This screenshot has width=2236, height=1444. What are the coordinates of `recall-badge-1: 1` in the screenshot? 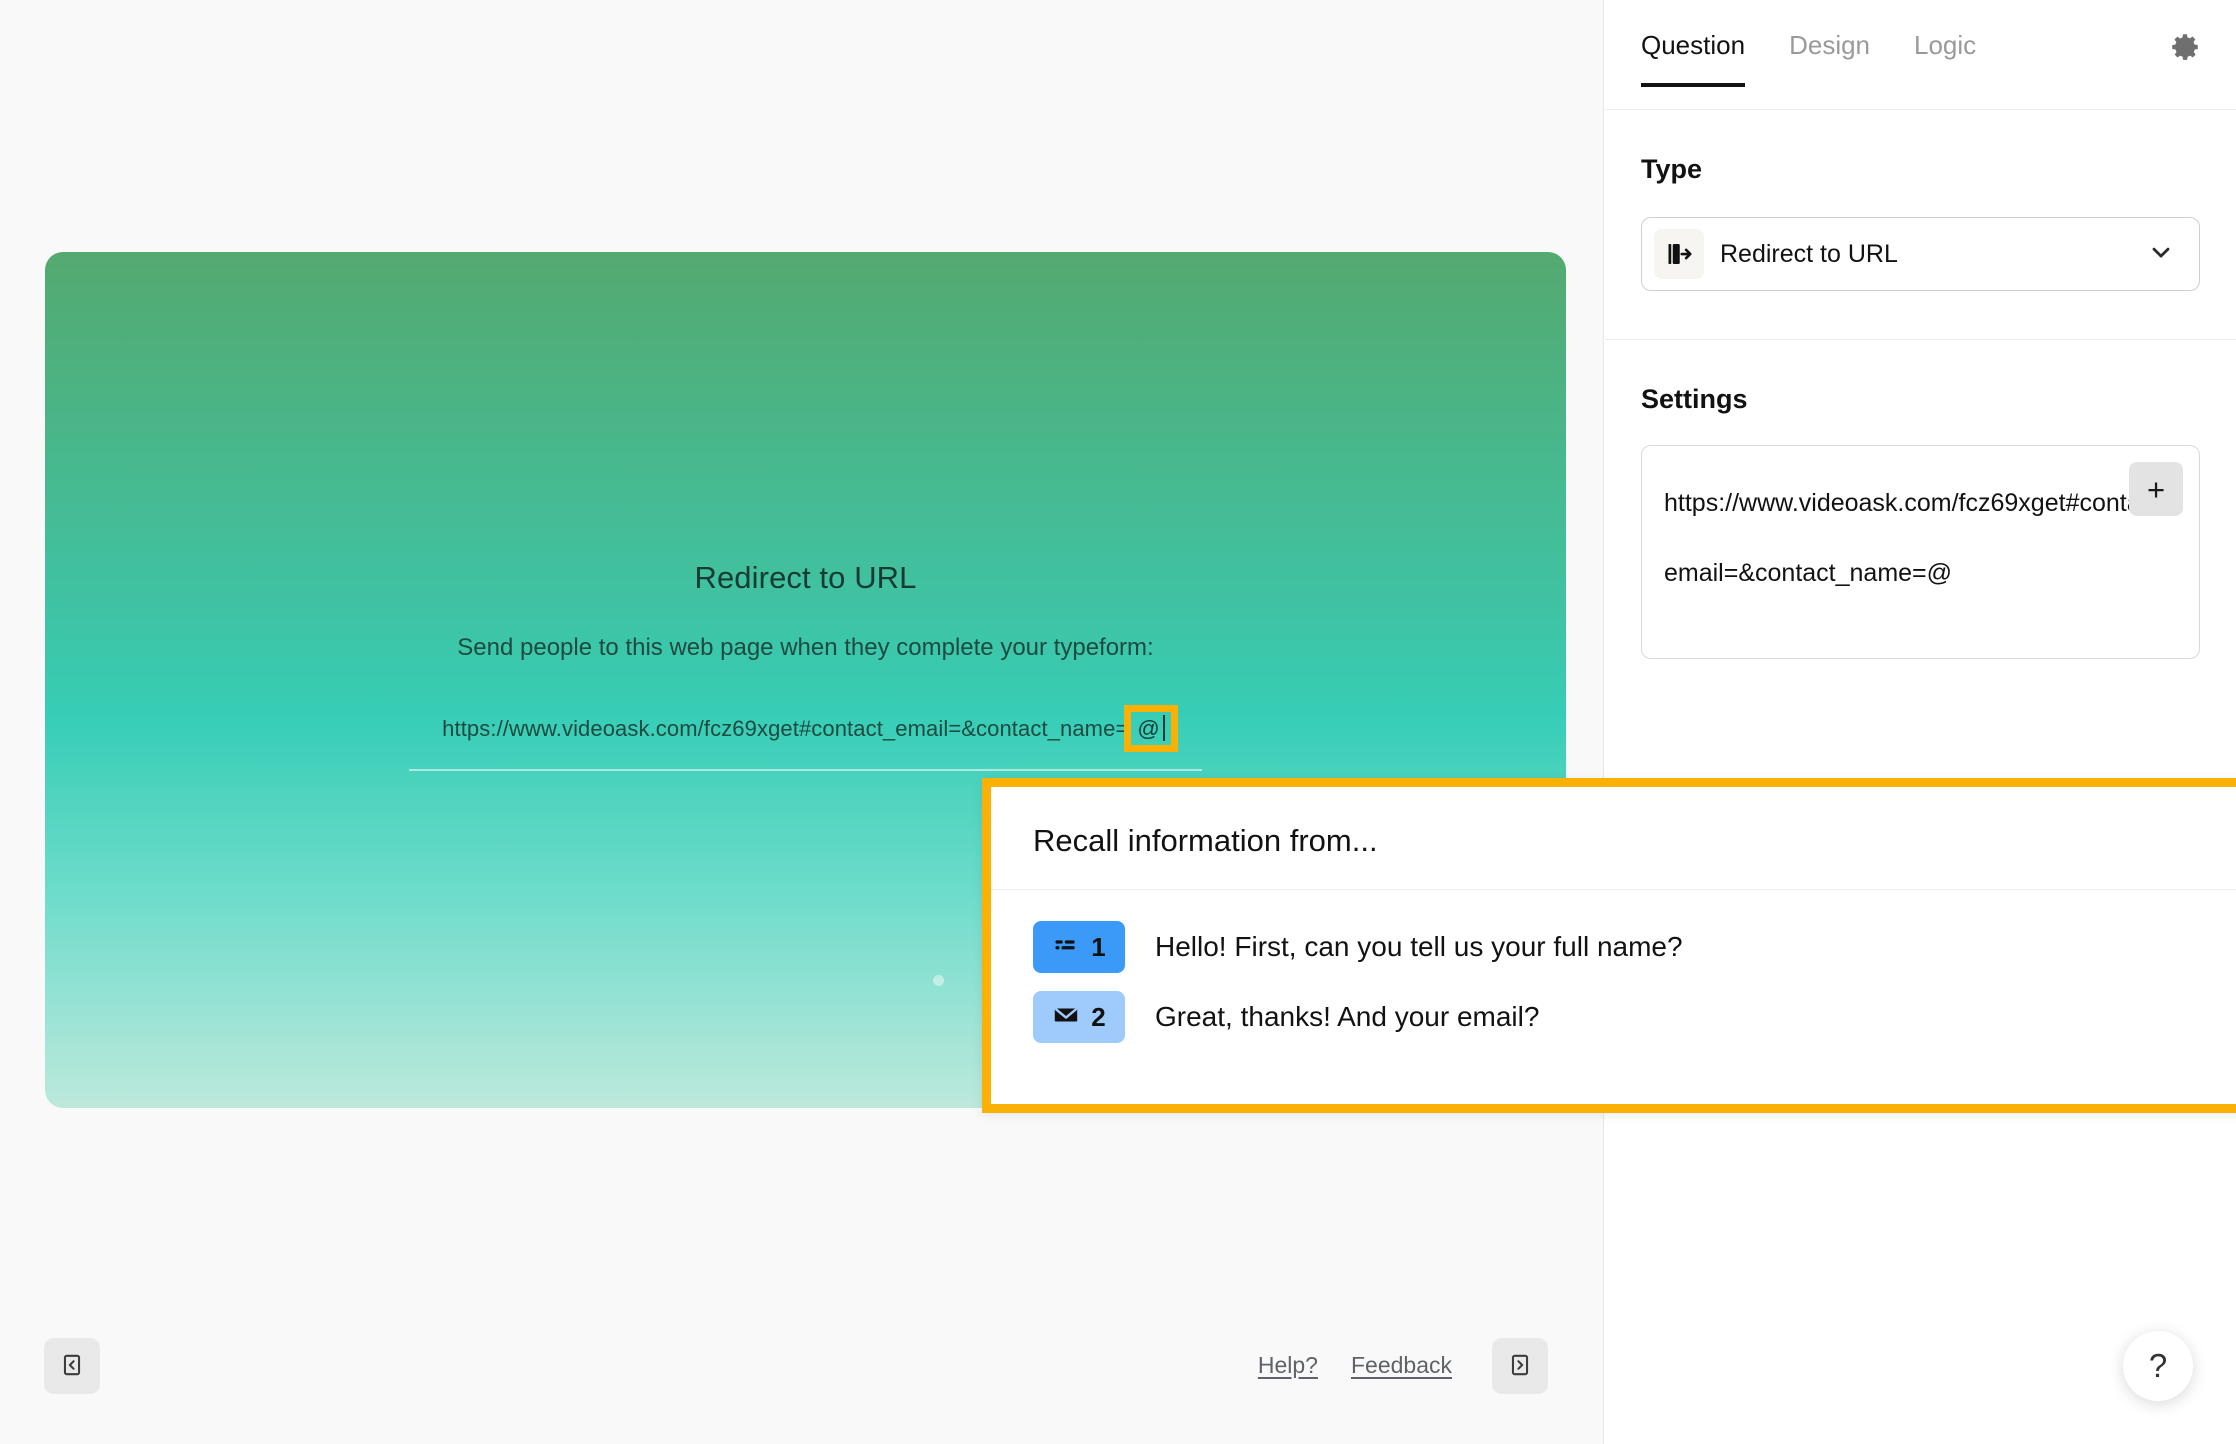 It's located at (1079, 947).